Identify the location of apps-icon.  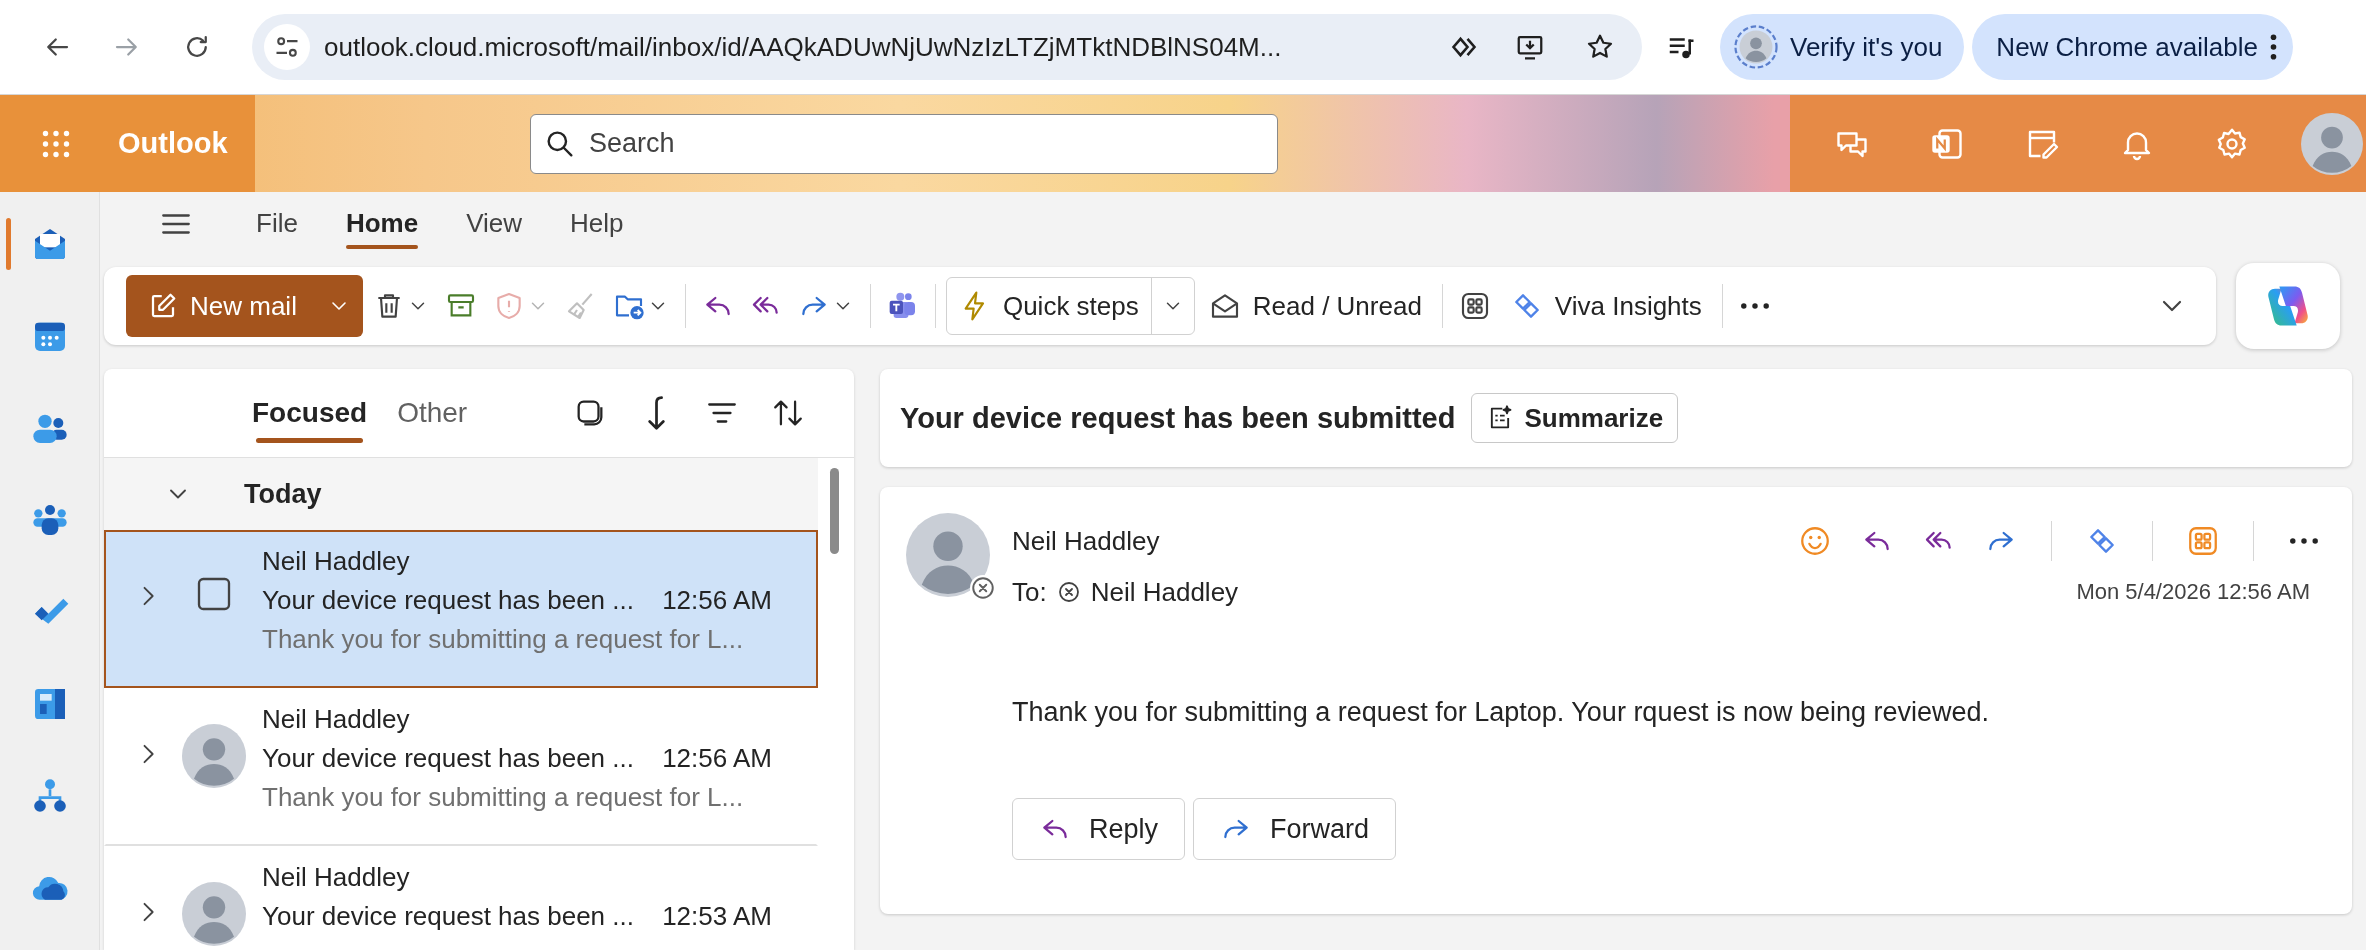
(2203, 541).